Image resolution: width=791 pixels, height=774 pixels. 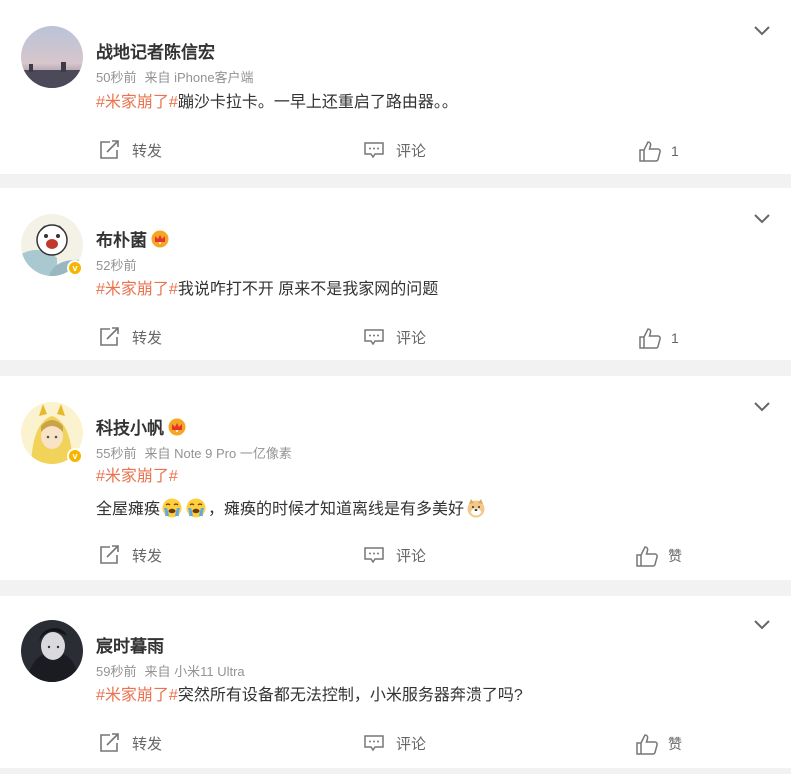 What do you see at coordinates (116, 671) in the screenshot?
I see `post-time: 59秒前` at bounding box center [116, 671].